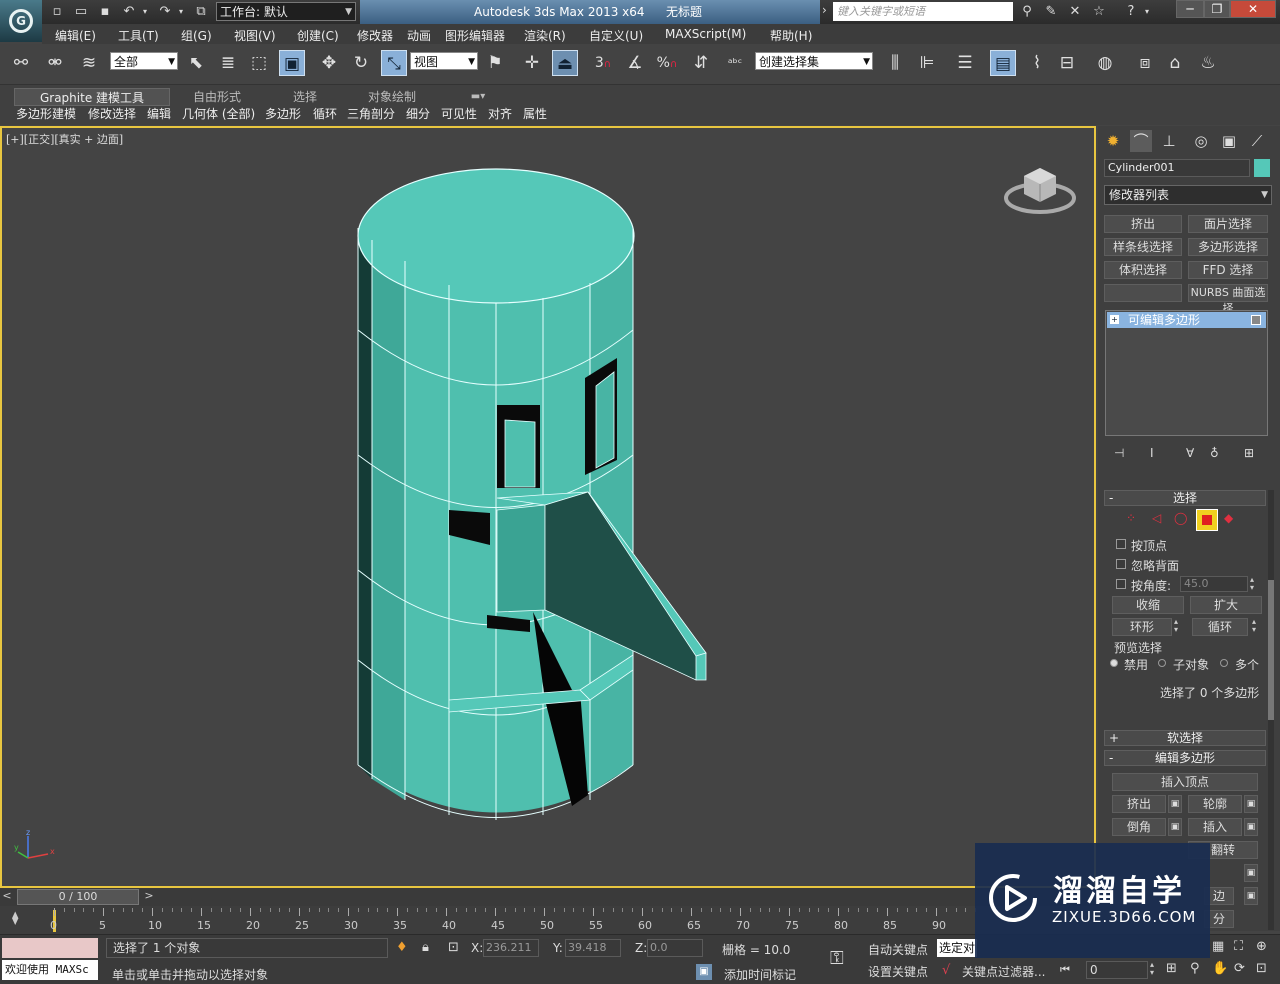  Describe the element at coordinates (1143, 247) in the screenshot. I see `mod-spline-select-button: 样条线选择` at that location.